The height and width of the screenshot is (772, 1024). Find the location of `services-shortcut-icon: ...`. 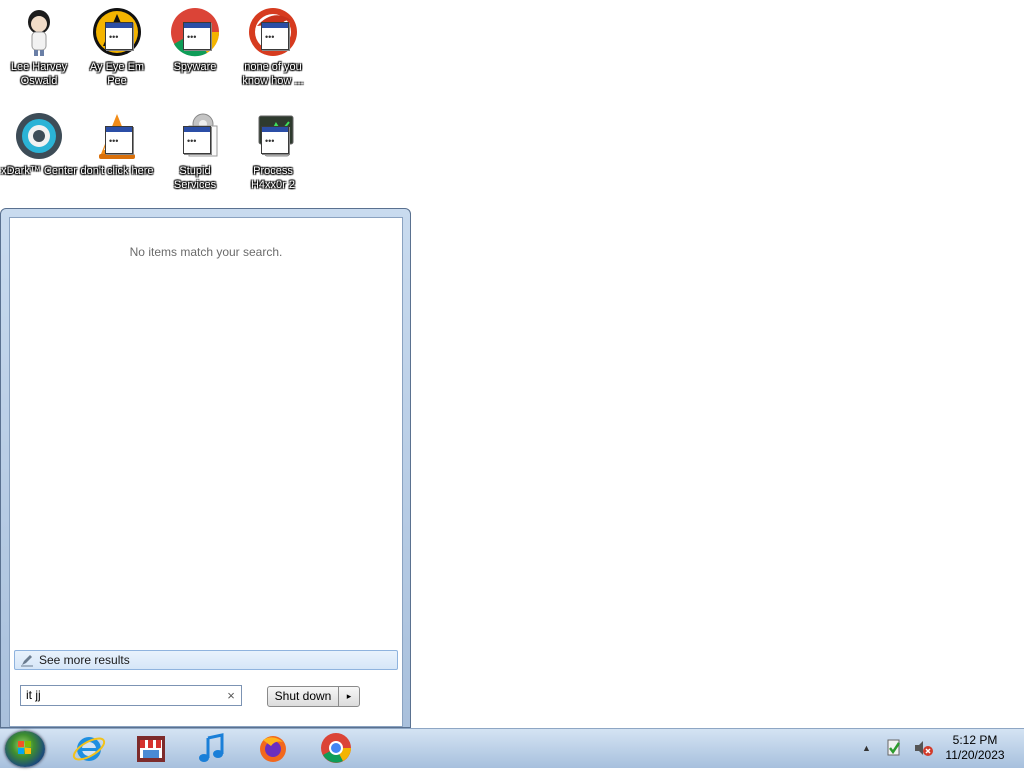

services-shortcut-icon: ... is located at coordinates (195, 136).